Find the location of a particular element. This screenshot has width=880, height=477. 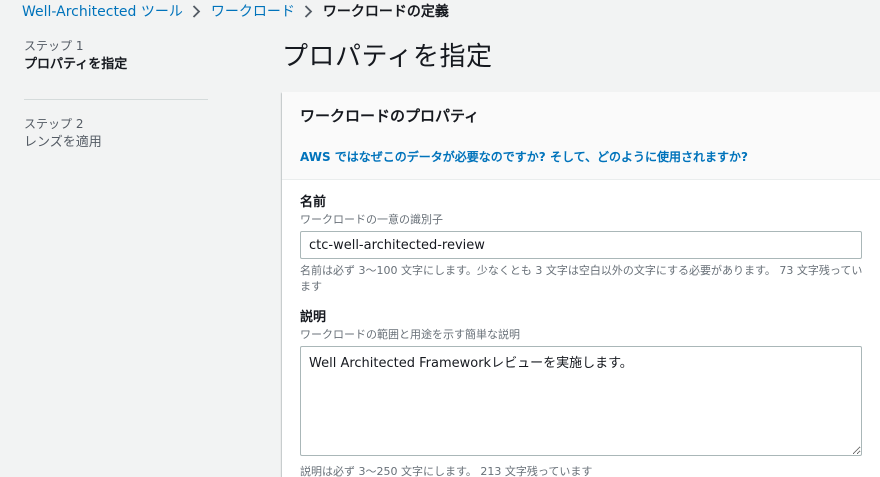

step-2: ステップ 2 レンズを適用 is located at coordinates (116, 141).